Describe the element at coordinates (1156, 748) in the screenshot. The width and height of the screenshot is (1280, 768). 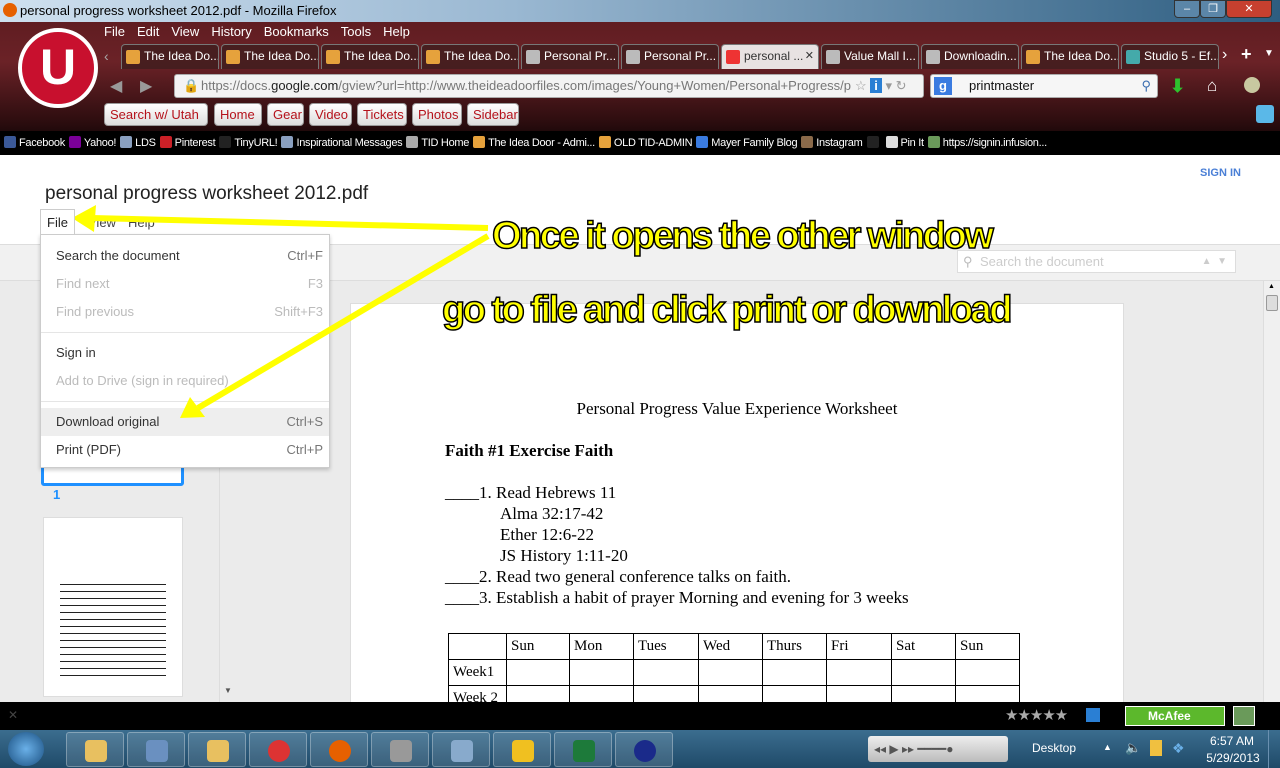
I see `action-center-icon` at that location.